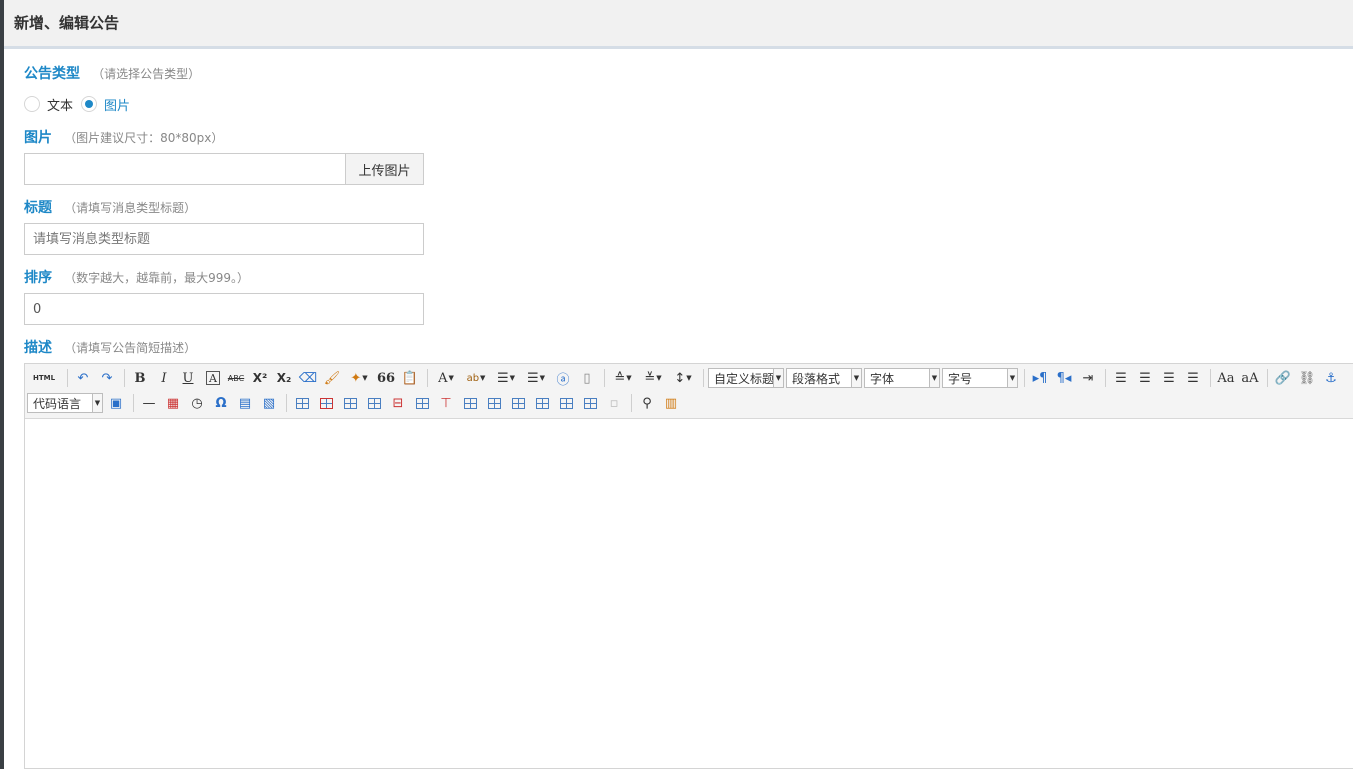 The image size is (1353, 769). What do you see at coordinates (224, 239) in the screenshot?
I see `title-input` at bounding box center [224, 239].